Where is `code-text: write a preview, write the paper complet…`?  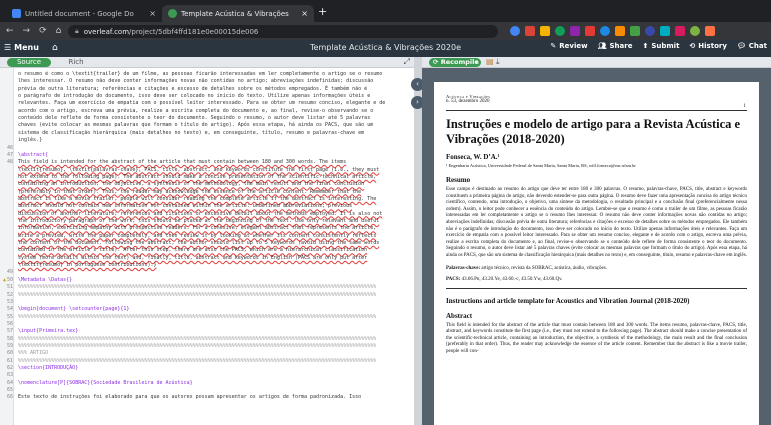 code-text: write a preview, write the paper complet… is located at coordinates (197, 235).